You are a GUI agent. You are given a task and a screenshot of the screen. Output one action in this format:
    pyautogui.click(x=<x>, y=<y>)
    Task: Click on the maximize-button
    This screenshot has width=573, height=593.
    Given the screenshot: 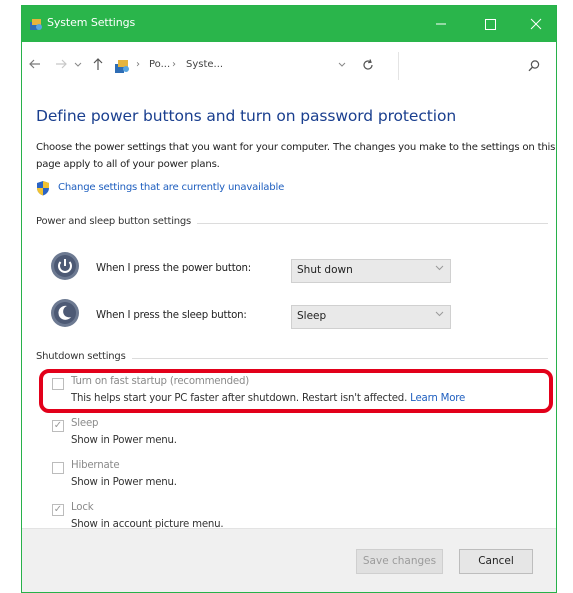 What is the action you would take?
    pyautogui.click(x=490, y=24)
    